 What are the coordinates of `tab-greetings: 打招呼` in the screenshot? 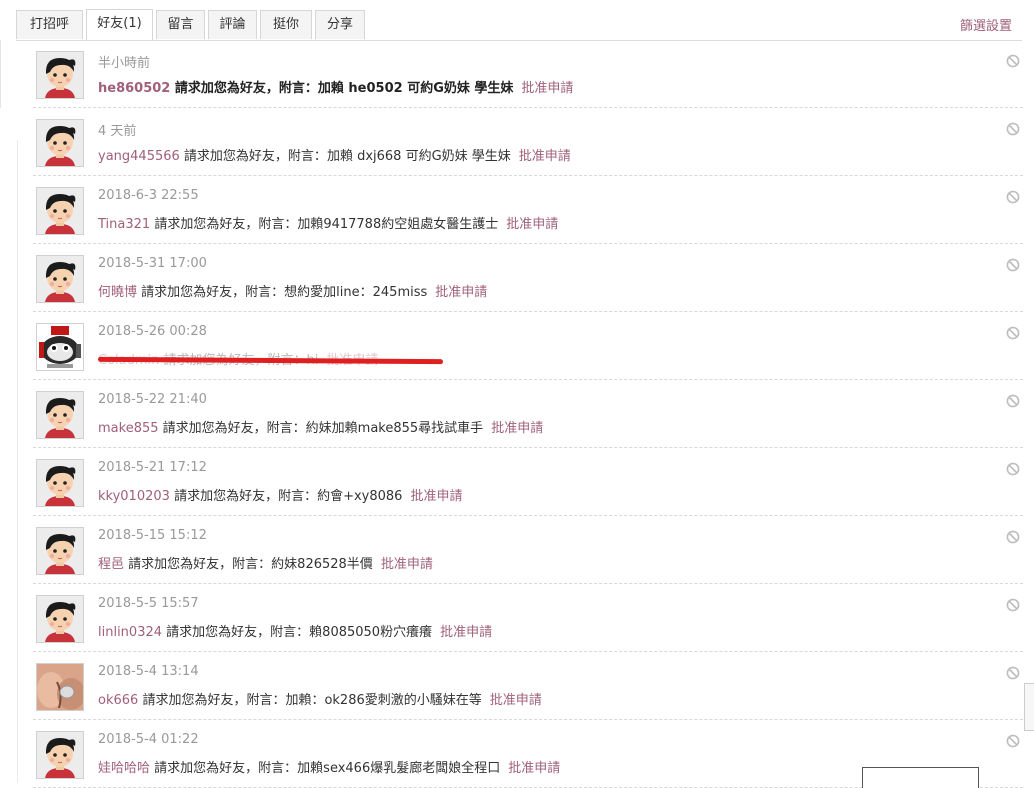 It's located at (49, 24).